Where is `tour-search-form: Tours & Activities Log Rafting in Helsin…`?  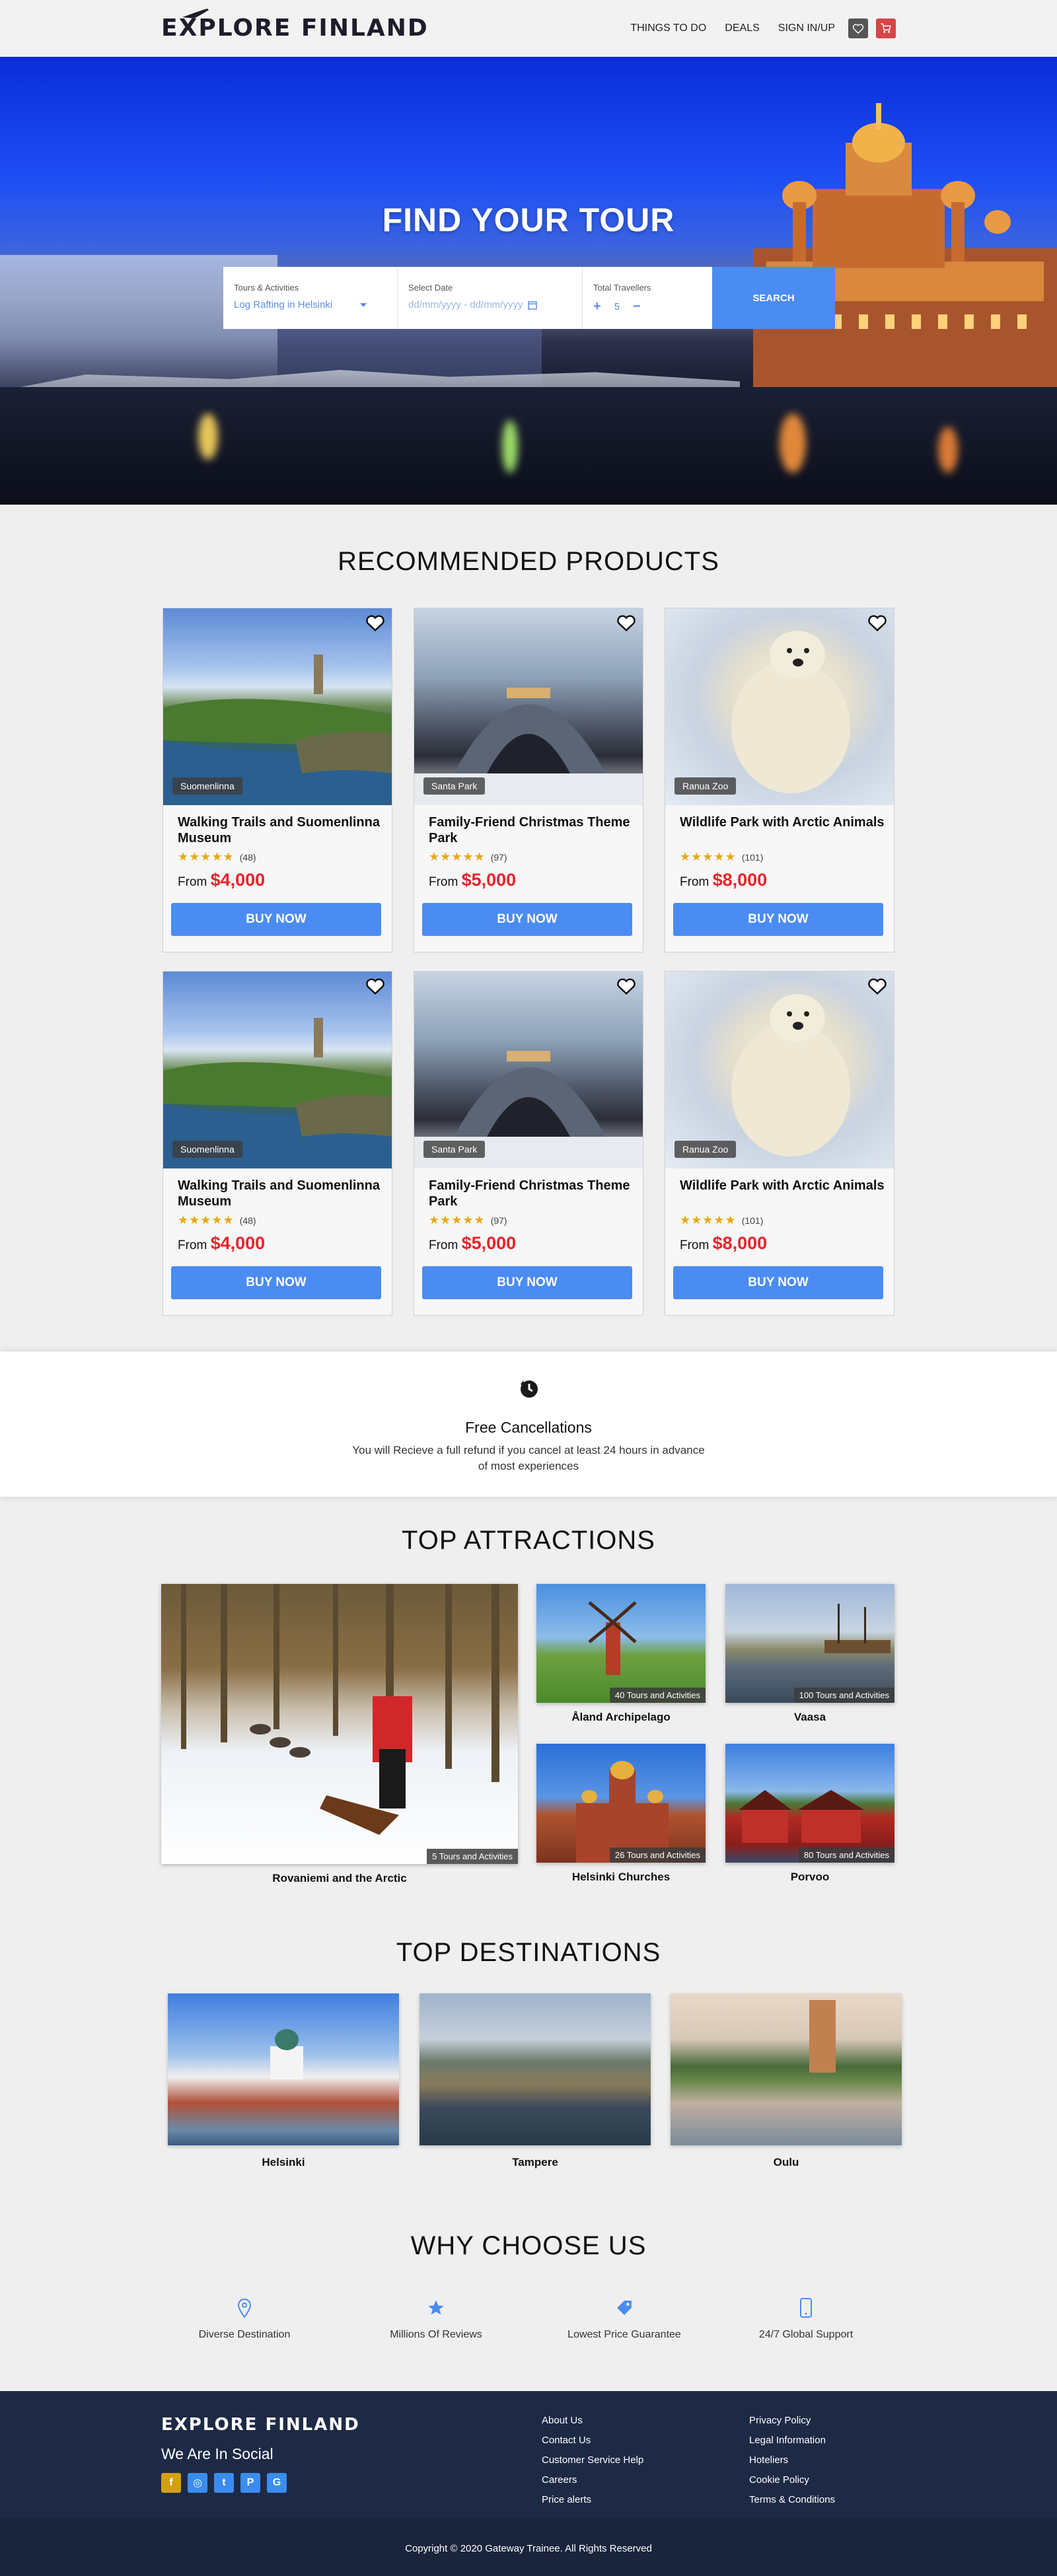 tour-search-form: Tours & Activities Log Rafting in Helsin… is located at coordinates (529, 298).